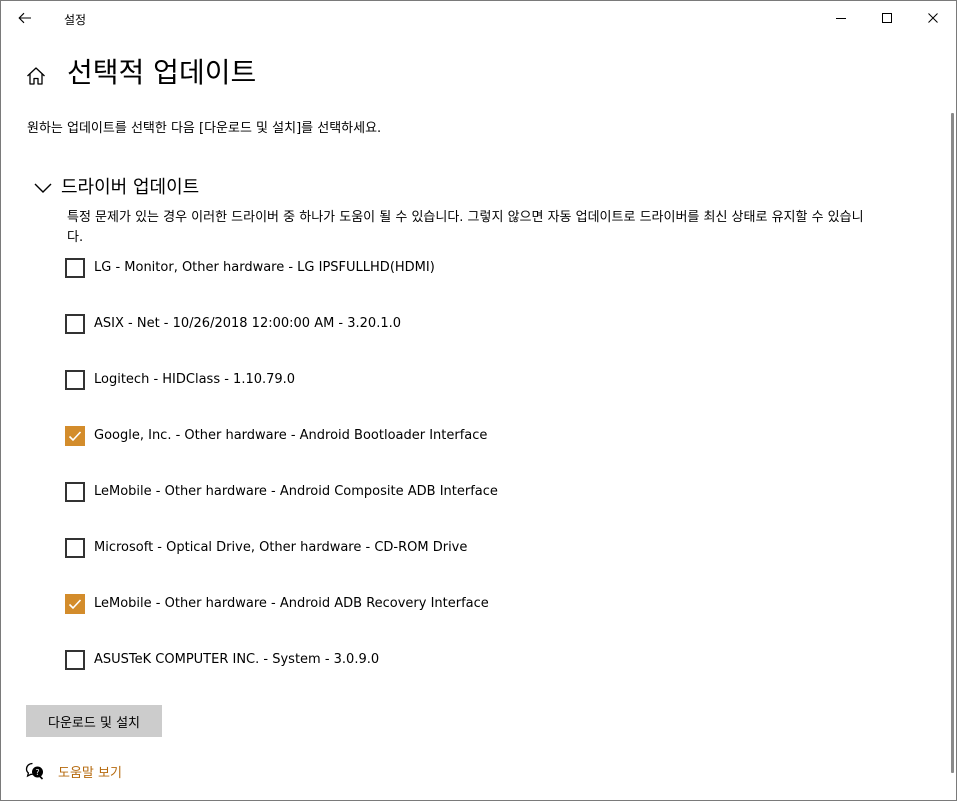  I want to click on title-bar: 설정, so click(478, 18).